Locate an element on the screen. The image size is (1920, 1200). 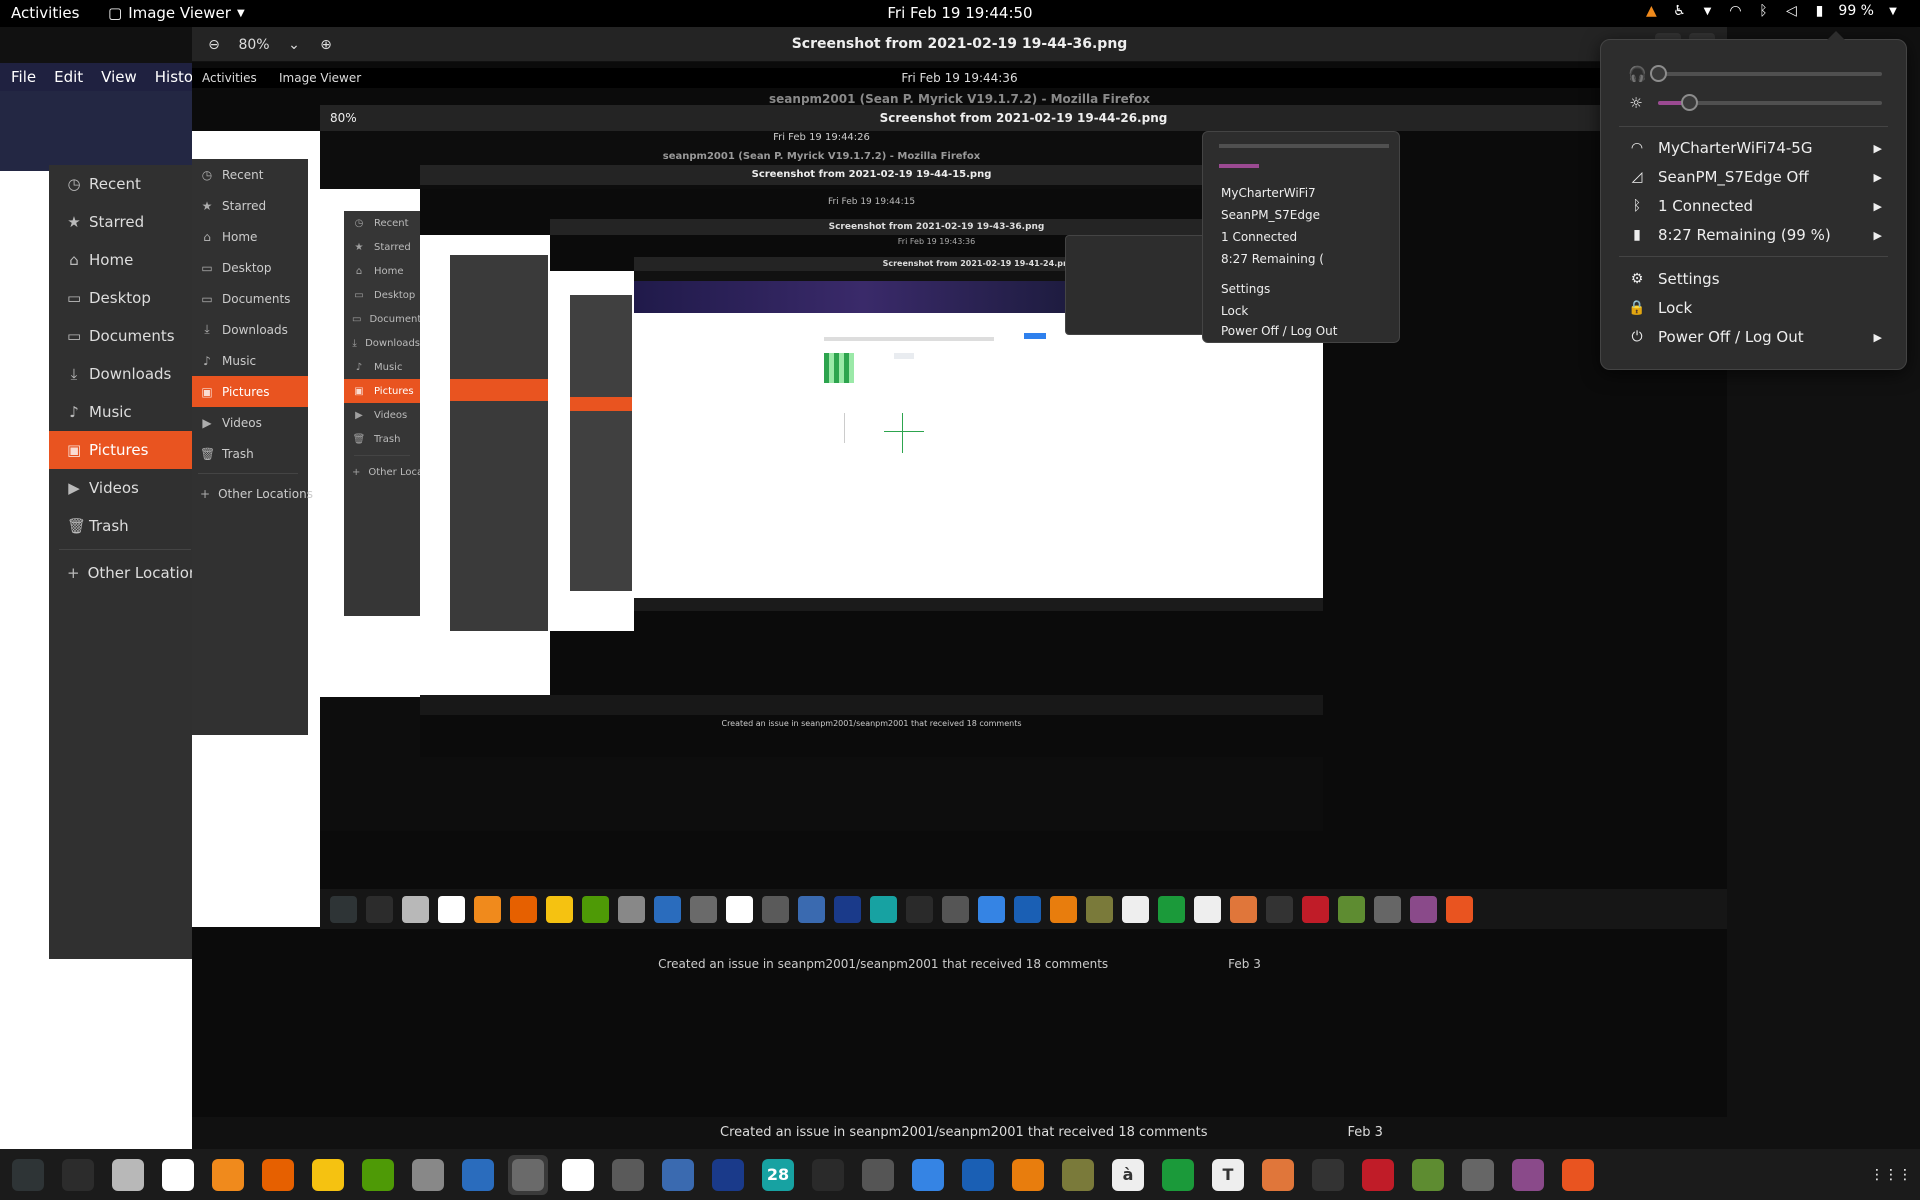
battery-icon: ▮ is located at coordinates (1637, 235).